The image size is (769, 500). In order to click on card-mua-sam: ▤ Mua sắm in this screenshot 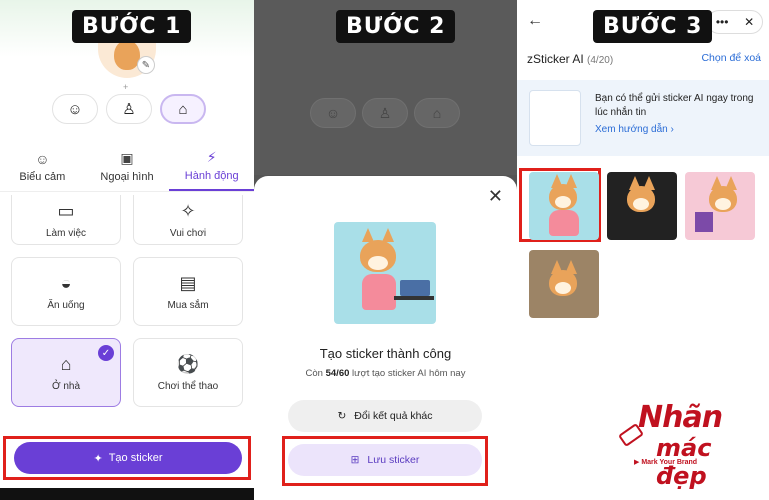, I will do `click(188, 291)`.